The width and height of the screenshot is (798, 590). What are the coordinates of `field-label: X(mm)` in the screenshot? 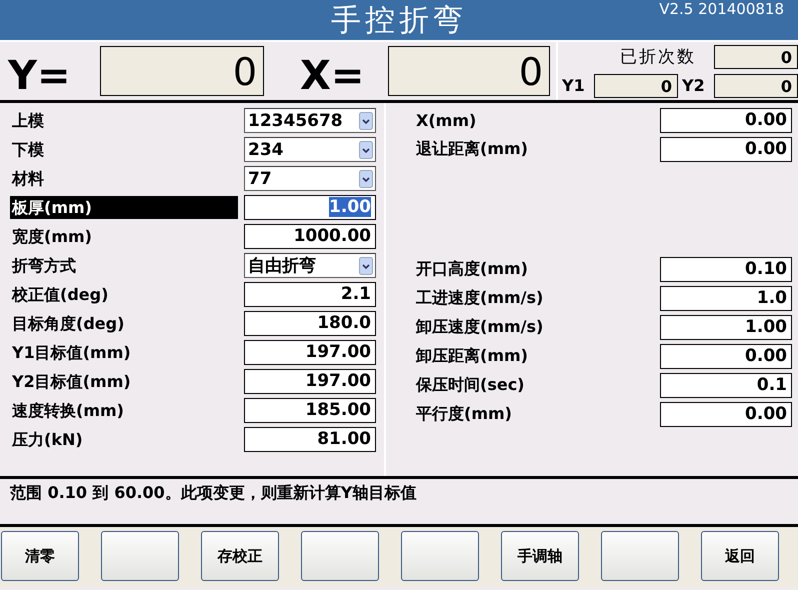 It's located at (446, 120).